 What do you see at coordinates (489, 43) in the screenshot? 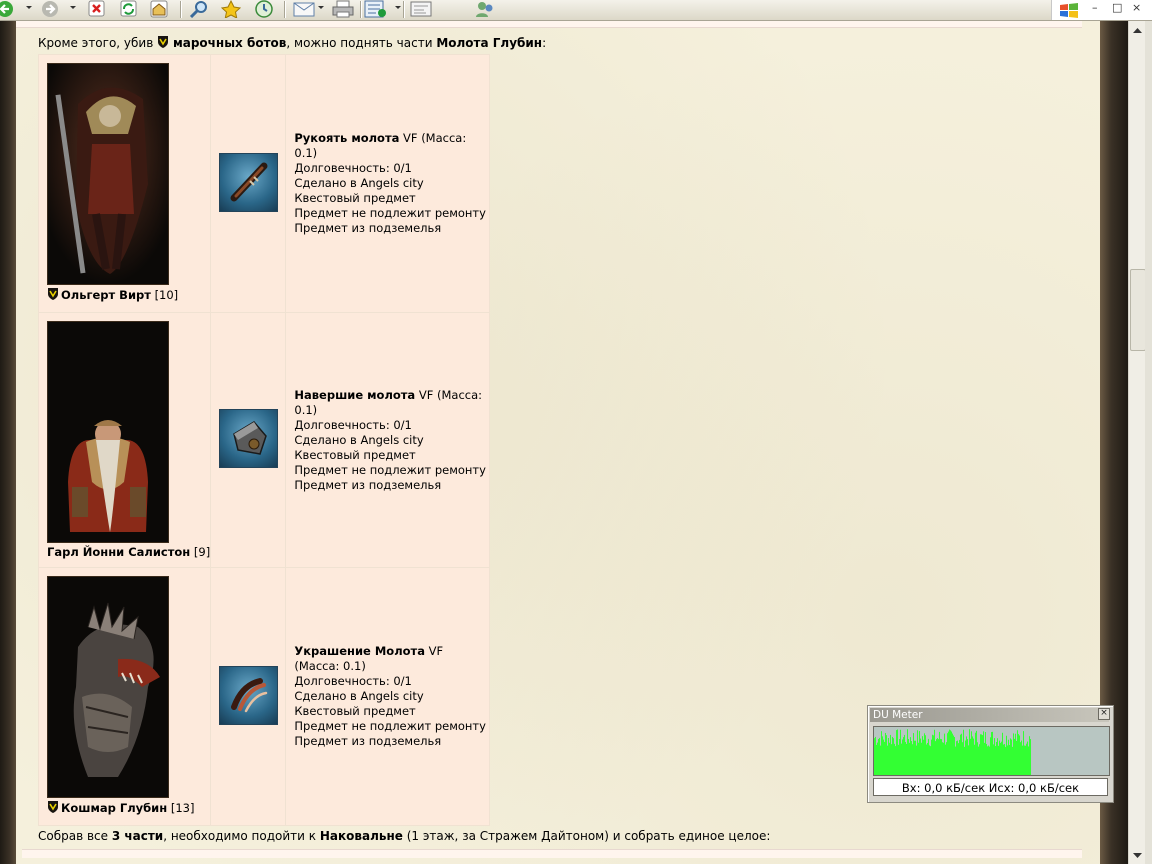
I see `intro-bold-hammer: Молота Глубин` at bounding box center [489, 43].